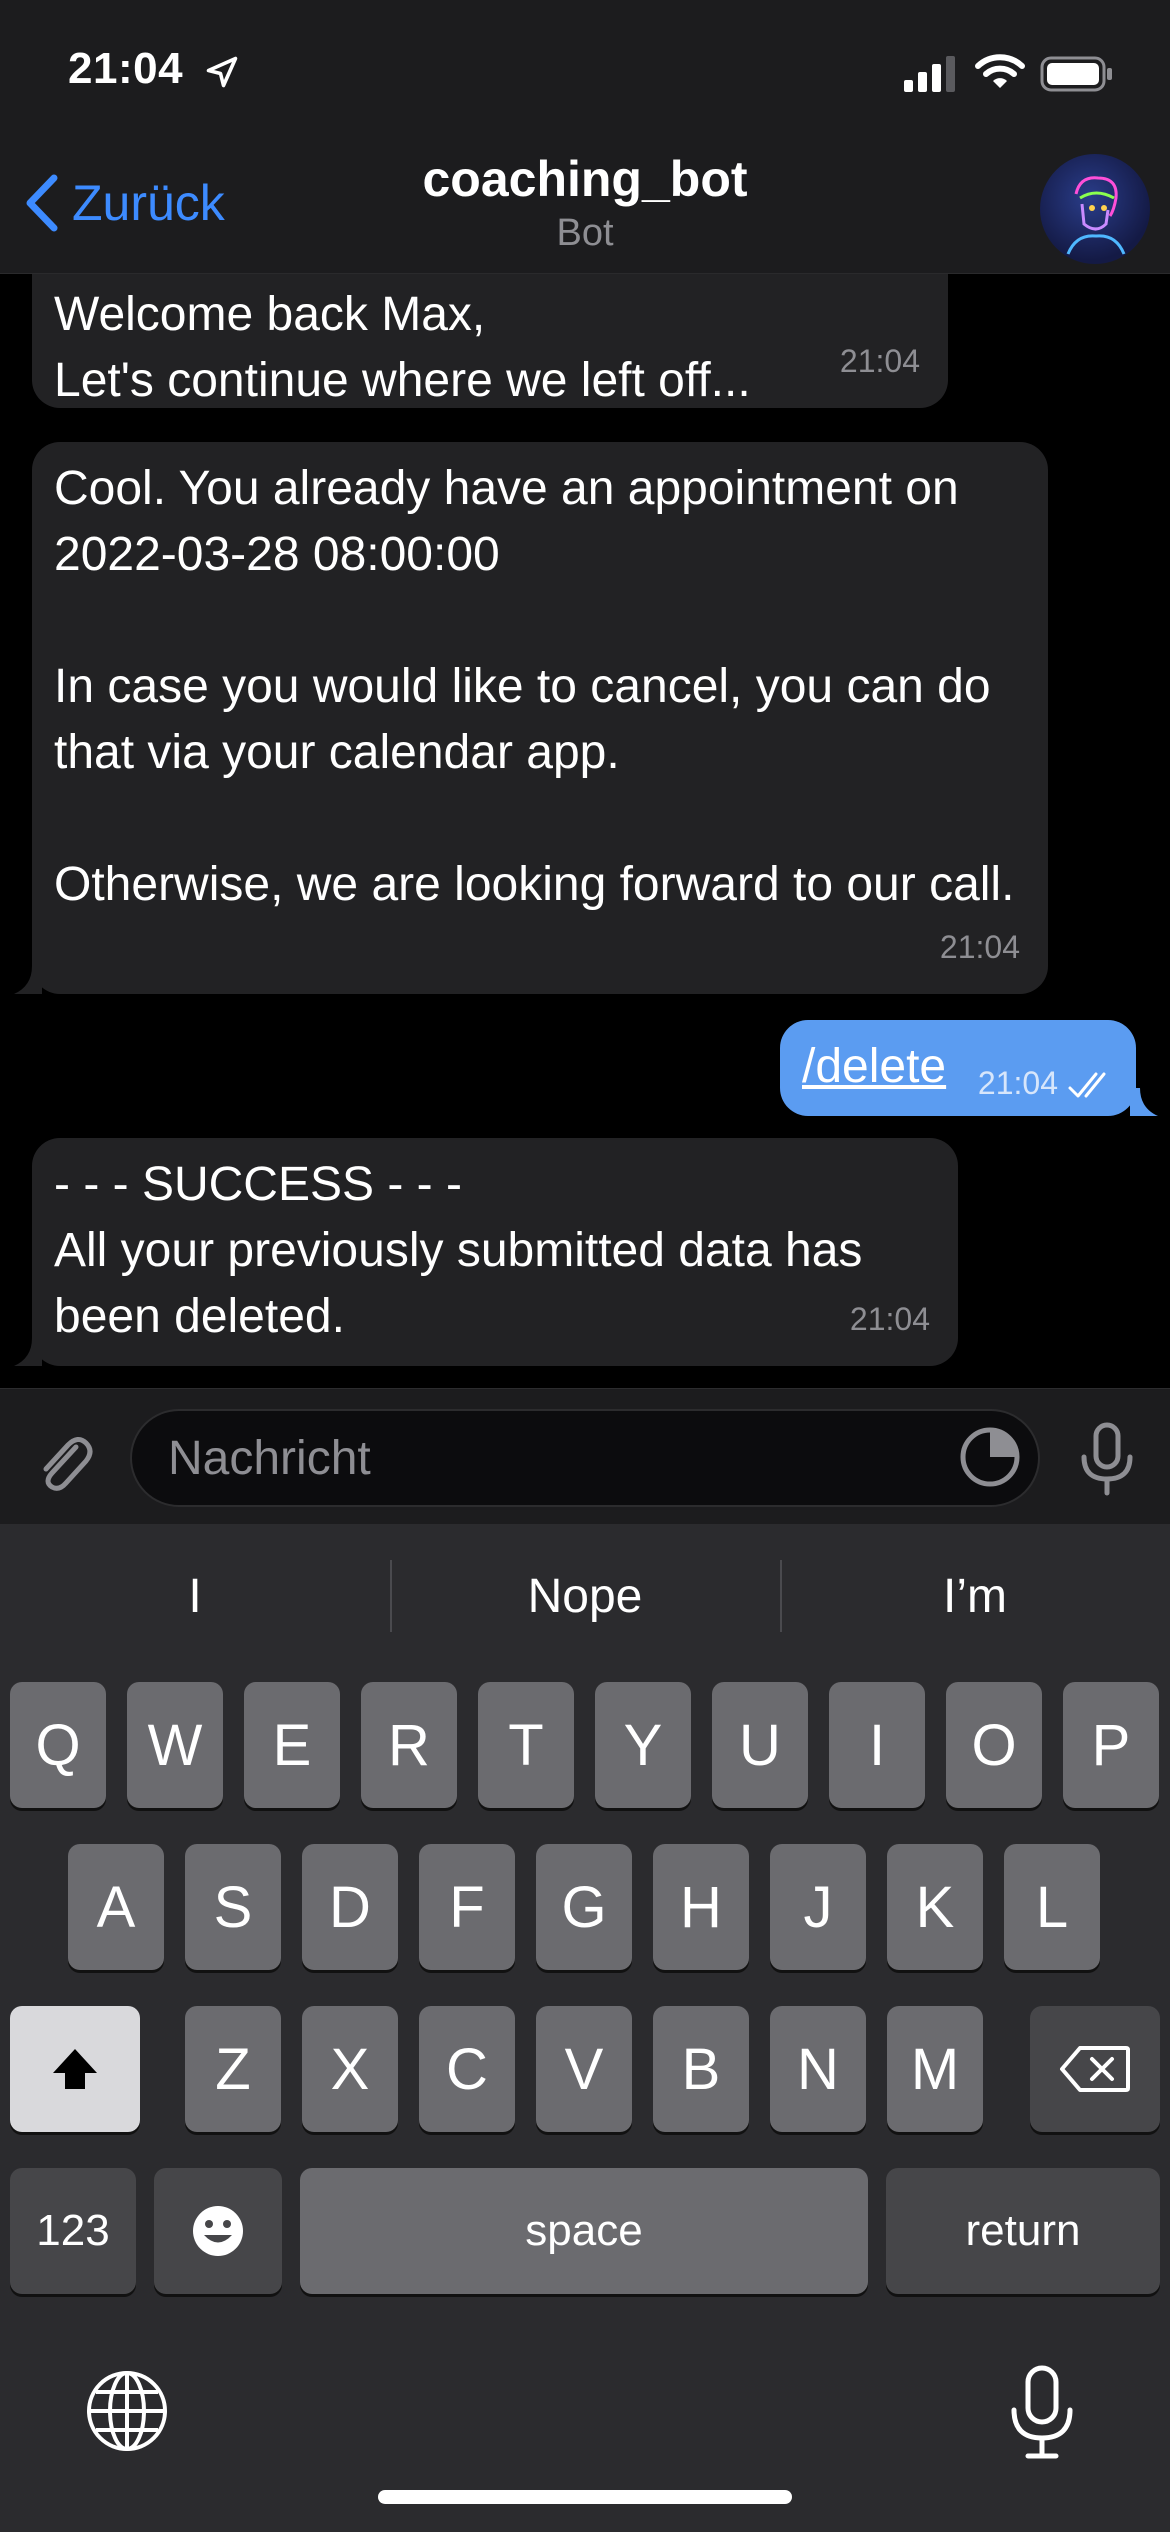 This screenshot has height=2532, width=1170. What do you see at coordinates (701, 2069) in the screenshot?
I see `key-b: B` at bounding box center [701, 2069].